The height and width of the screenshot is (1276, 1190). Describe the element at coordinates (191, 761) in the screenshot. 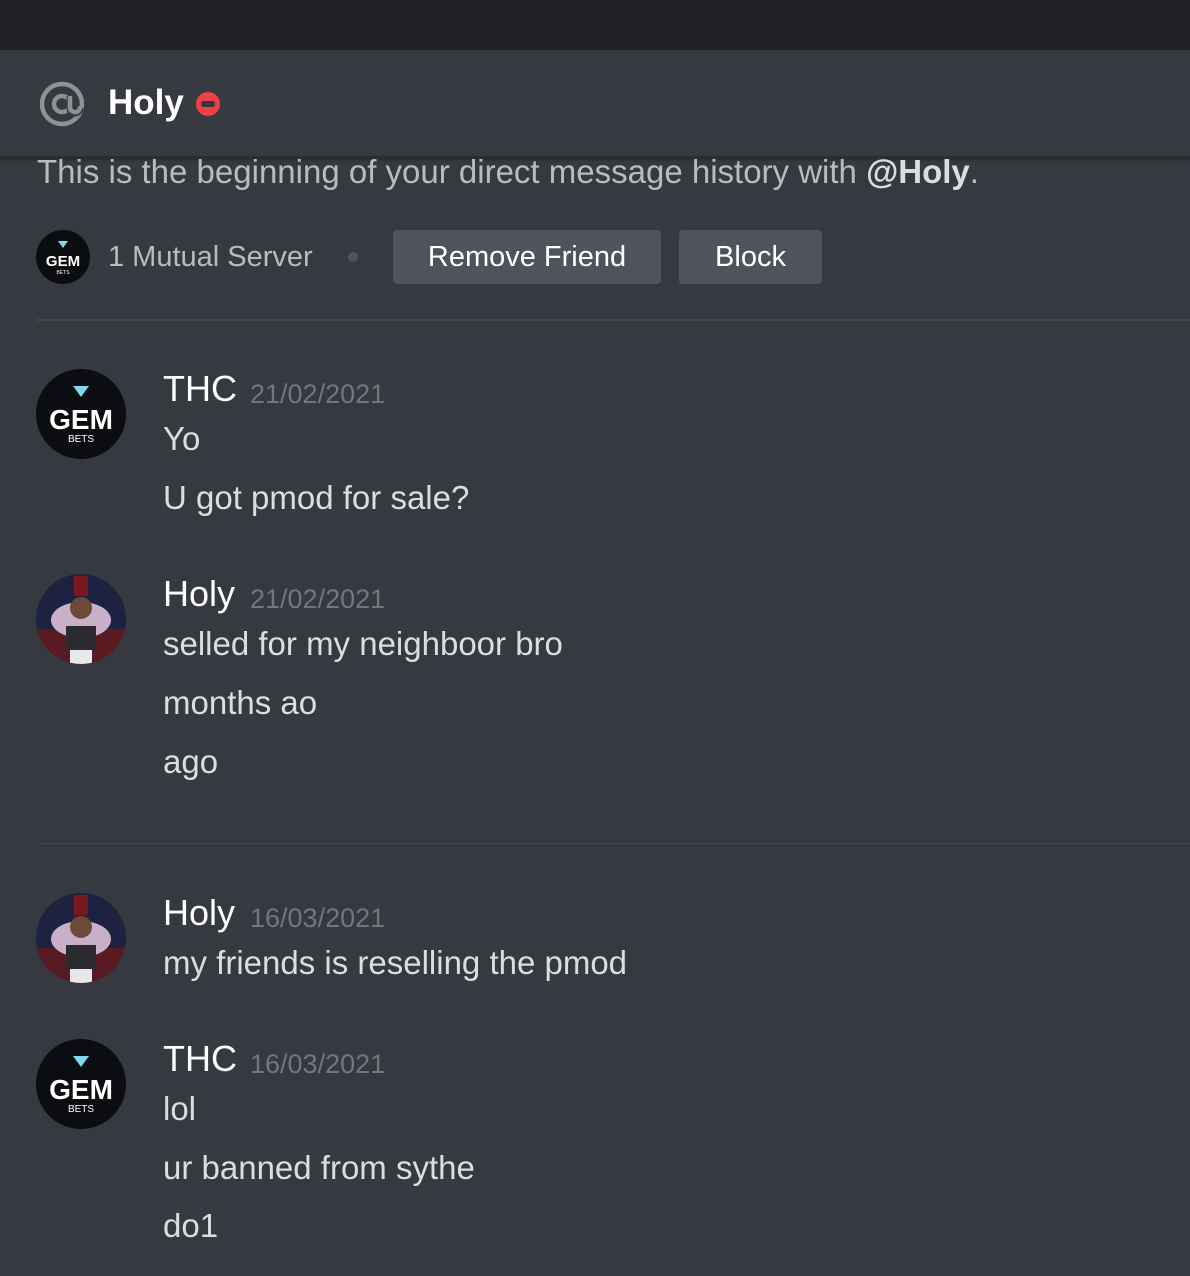

I see `message-text: ago` at that location.